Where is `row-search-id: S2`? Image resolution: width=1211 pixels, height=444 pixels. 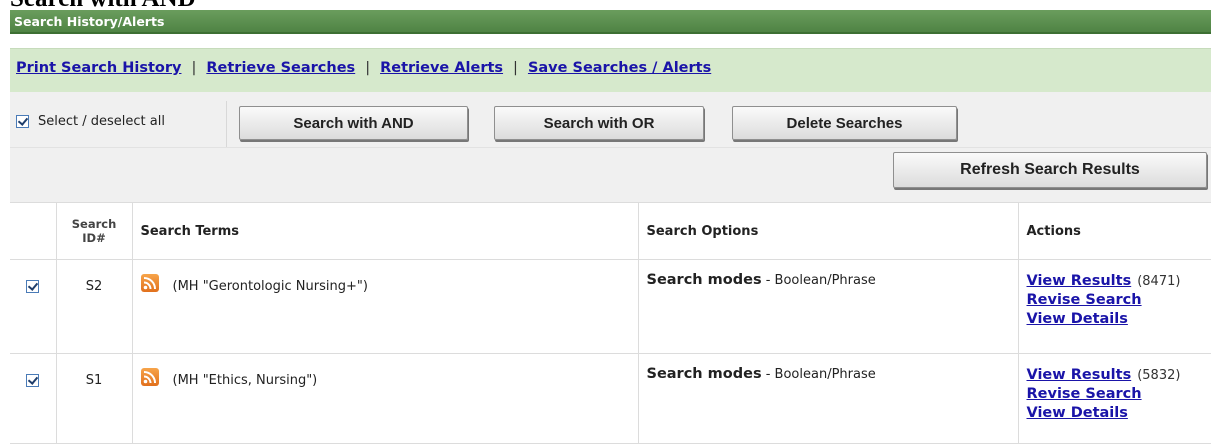 row-search-id: S2 is located at coordinates (94, 306).